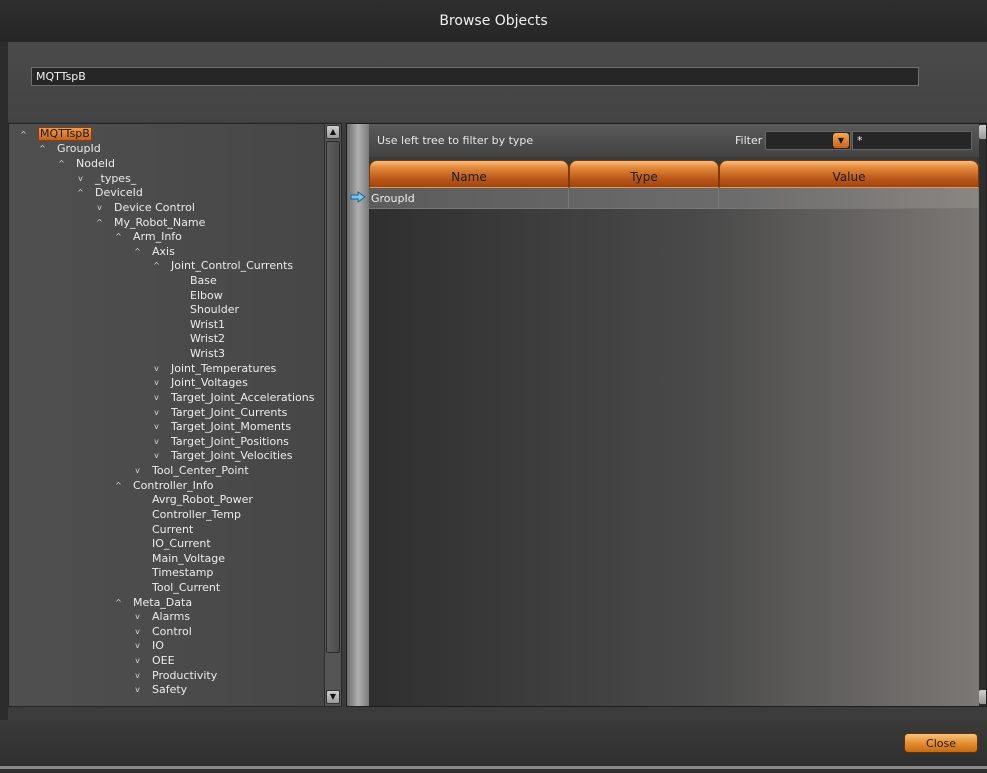 The image size is (987, 773). I want to click on filter-text-input: *, so click(912, 140).